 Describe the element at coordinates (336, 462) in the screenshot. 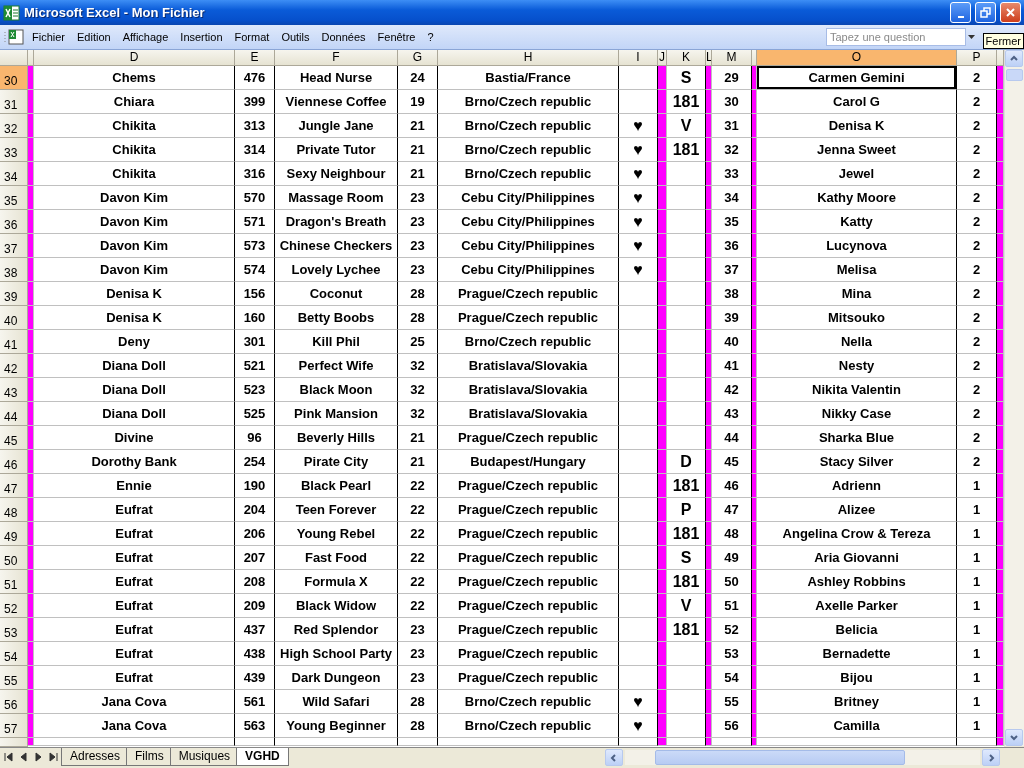

I see `table-cell: Pirate City` at that location.